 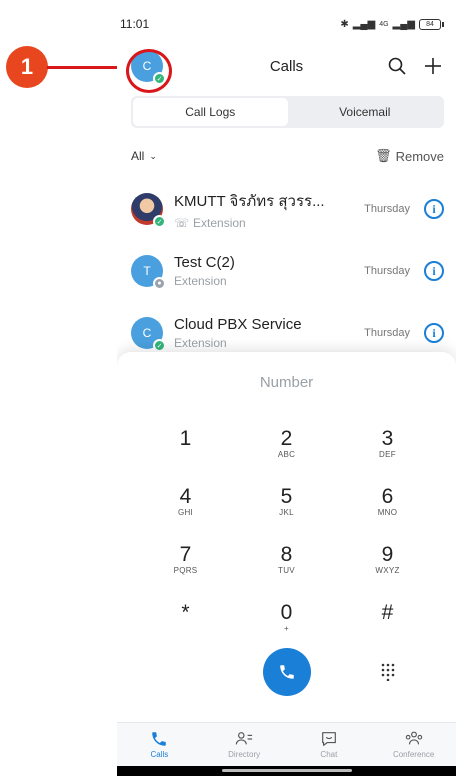 I want to click on nav-calls: Calls, so click(x=159, y=744).